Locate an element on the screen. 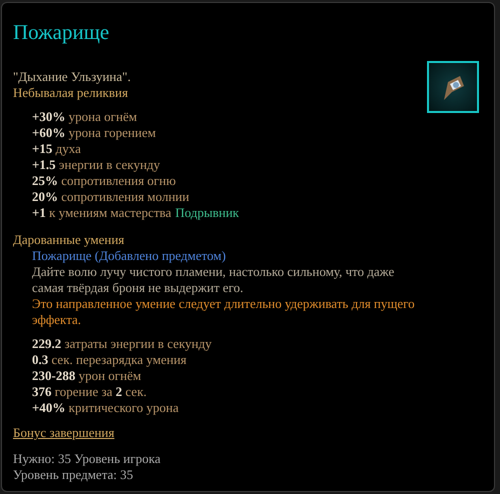 Image resolution: width=500 pixels, height=494 pixels. item-stat: 20% сопротивления молнии is located at coordinates (111, 197).